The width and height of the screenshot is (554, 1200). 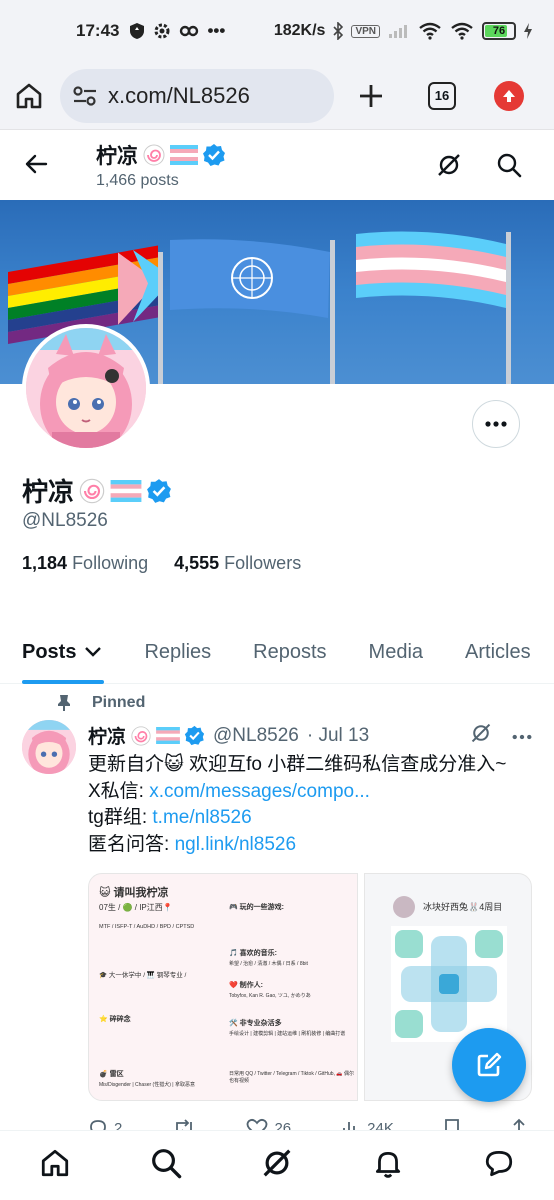 What do you see at coordinates (495, 652) in the screenshot?
I see `tab-articles: Articles` at bounding box center [495, 652].